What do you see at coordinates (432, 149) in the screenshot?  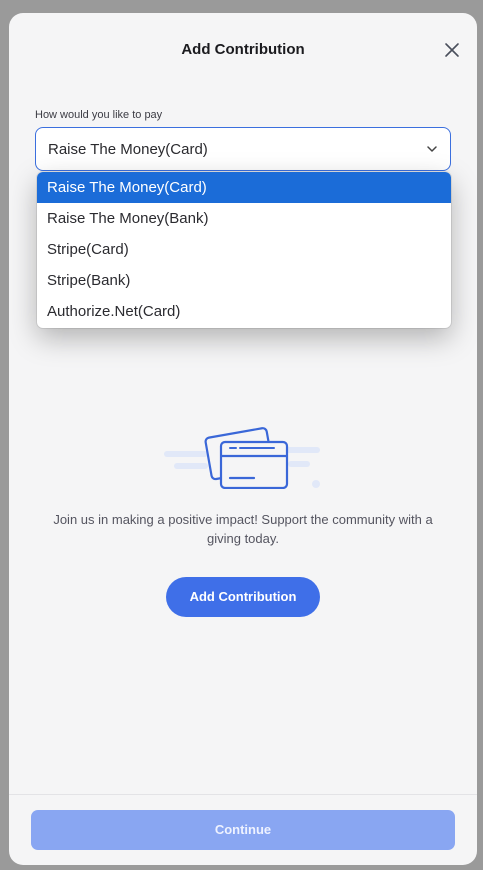 I see `chevron-down-icon` at bounding box center [432, 149].